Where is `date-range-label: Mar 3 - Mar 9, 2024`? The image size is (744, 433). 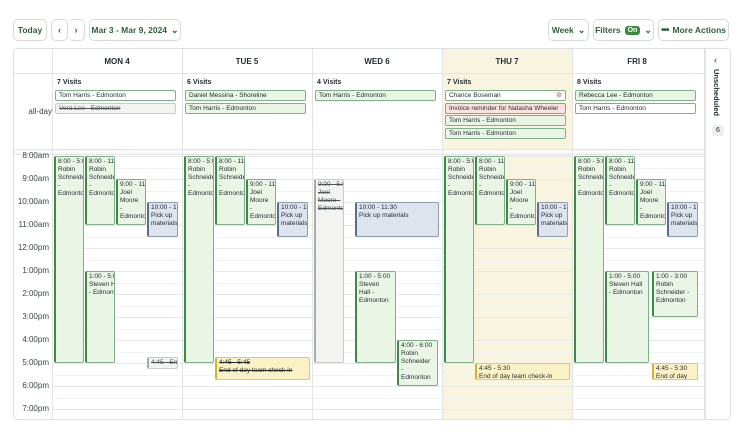
date-range-label: Mar 3 - Mar 9, 2024 is located at coordinates (129, 30).